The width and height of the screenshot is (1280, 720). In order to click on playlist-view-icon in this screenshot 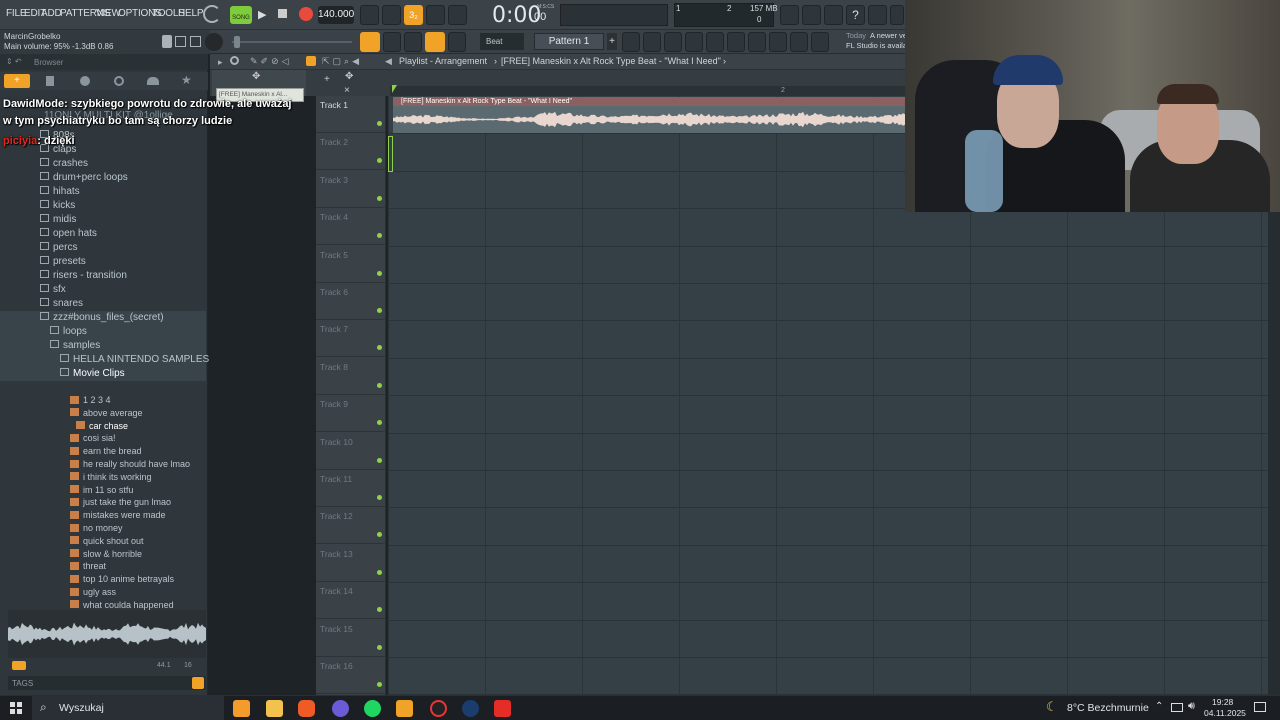, I will do `click(370, 42)`.